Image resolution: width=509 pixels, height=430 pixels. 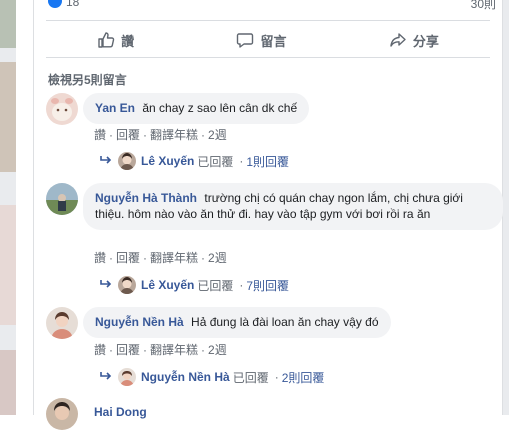 I want to click on like-reaction-icon, so click(x=55, y=4).